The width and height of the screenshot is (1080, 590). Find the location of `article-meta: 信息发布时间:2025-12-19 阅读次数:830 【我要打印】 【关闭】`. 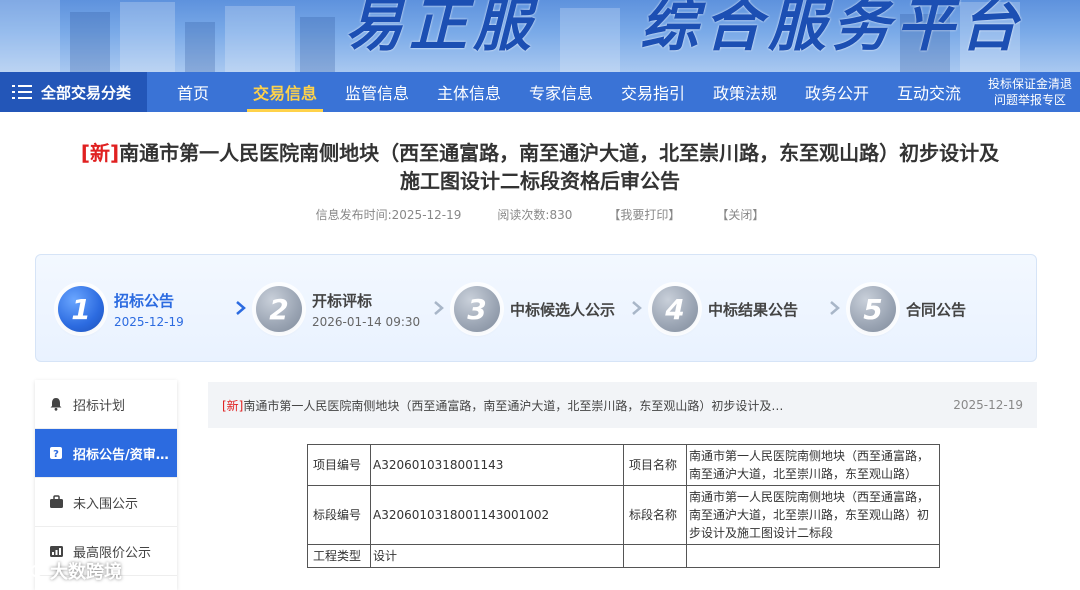

article-meta: 信息发布时间:2025-12-19 阅读次数:830 【我要打印】 【关闭】 is located at coordinates (540, 214).